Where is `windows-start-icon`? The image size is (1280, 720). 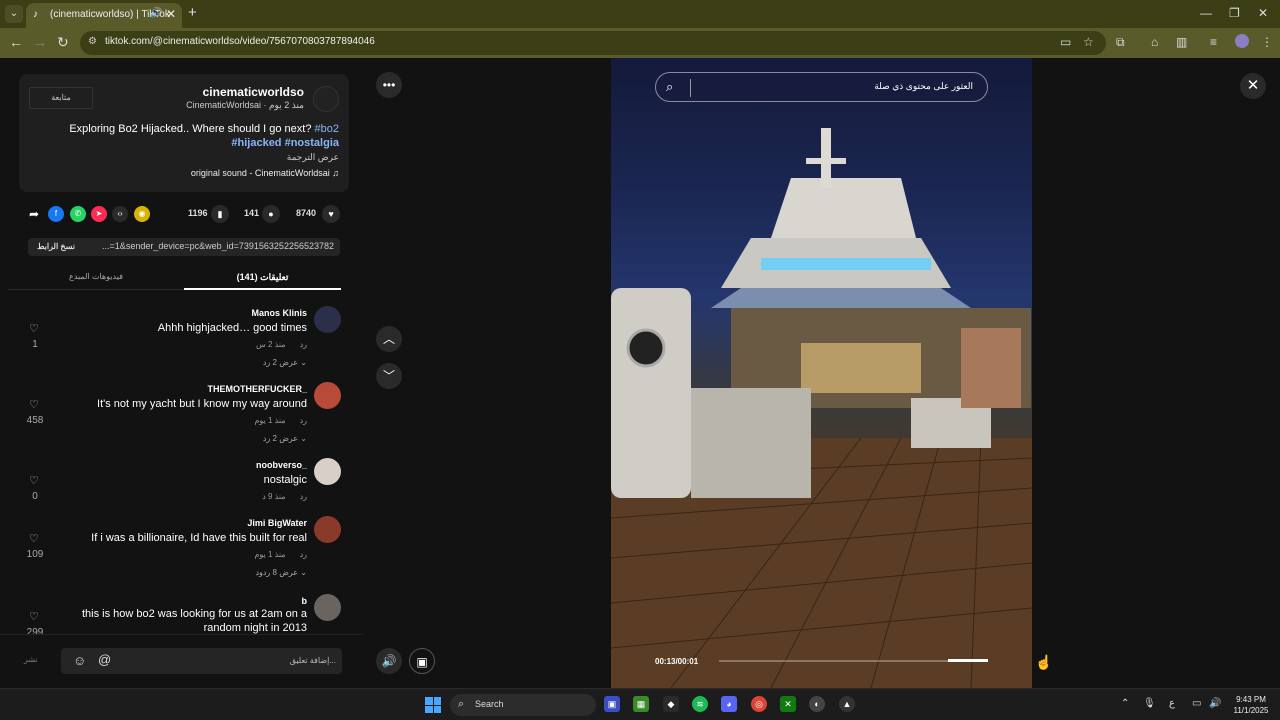
windows-start-icon is located at coordinates (433, 705).